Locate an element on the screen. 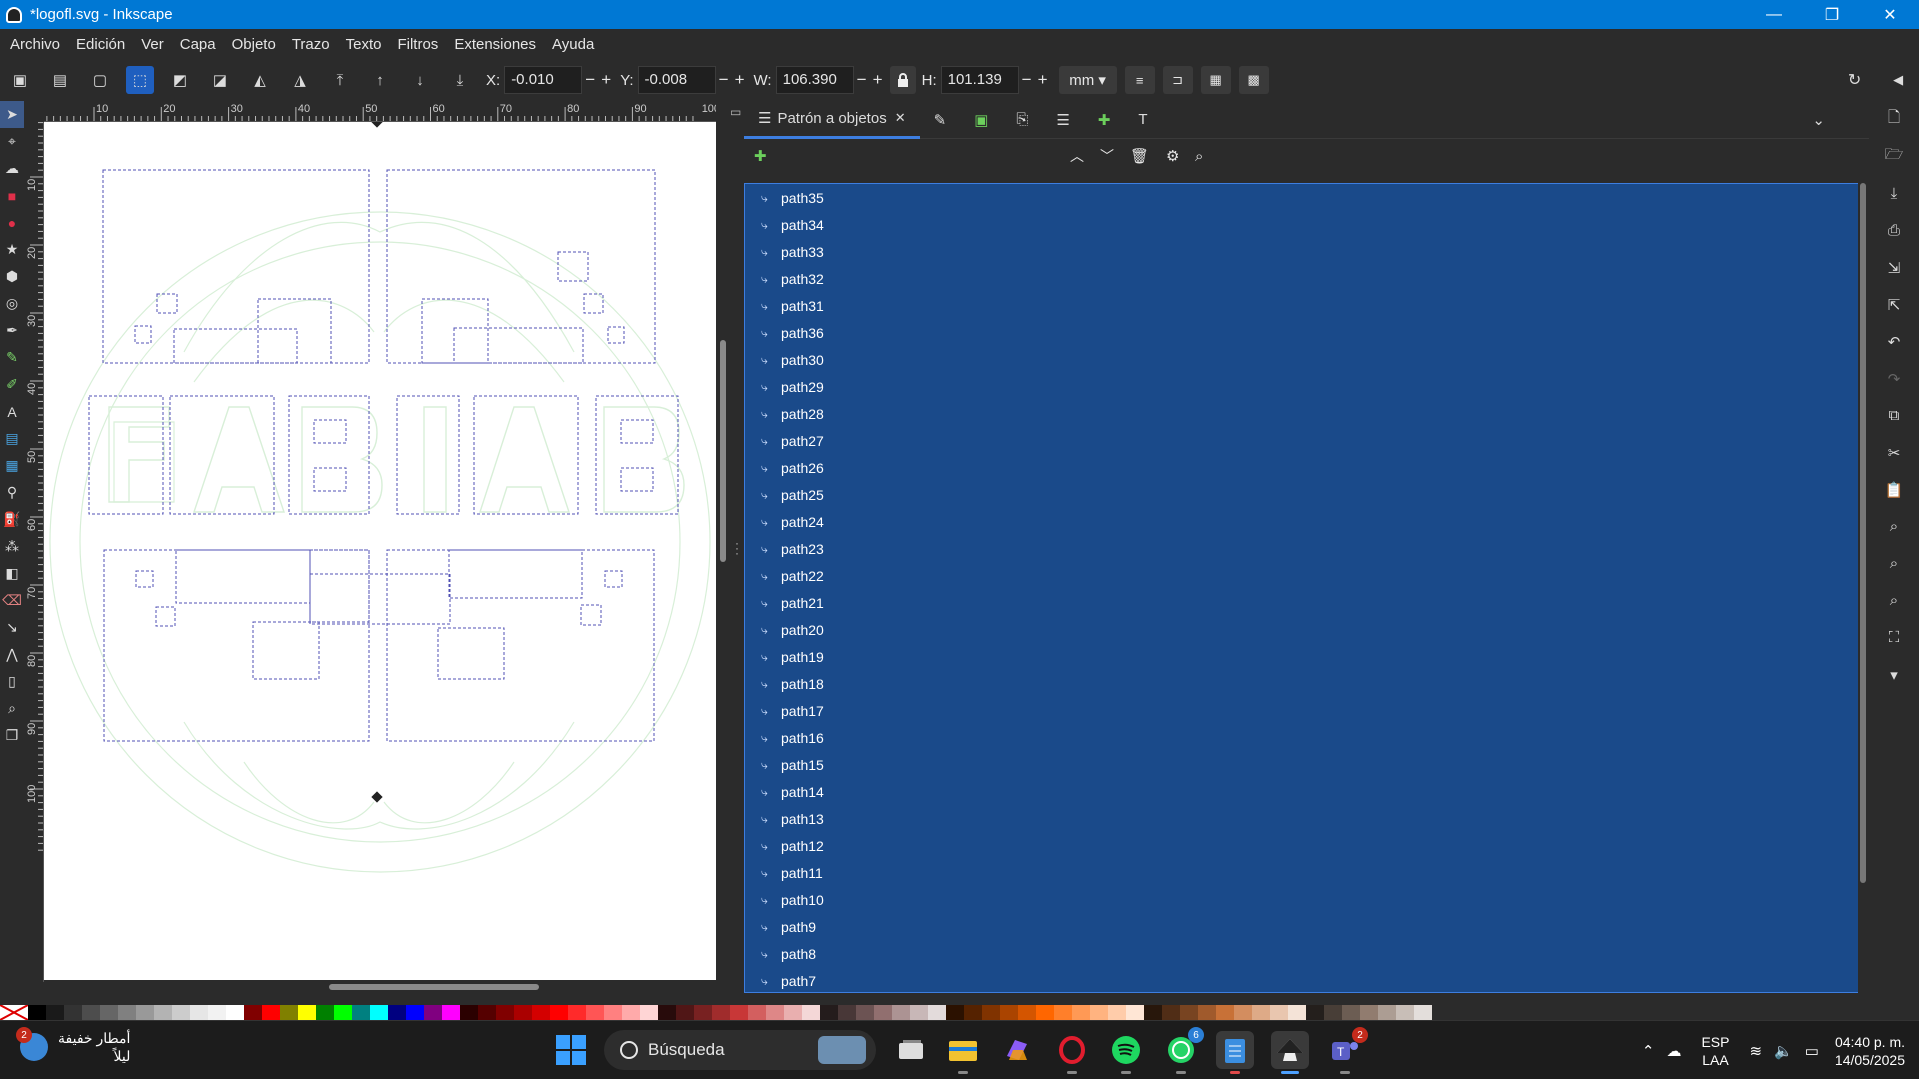 Image resolution: width=1919 pixels, height=1079 pixels. rotate-cw-icon: ◪ is located at coordinates (220, 80).